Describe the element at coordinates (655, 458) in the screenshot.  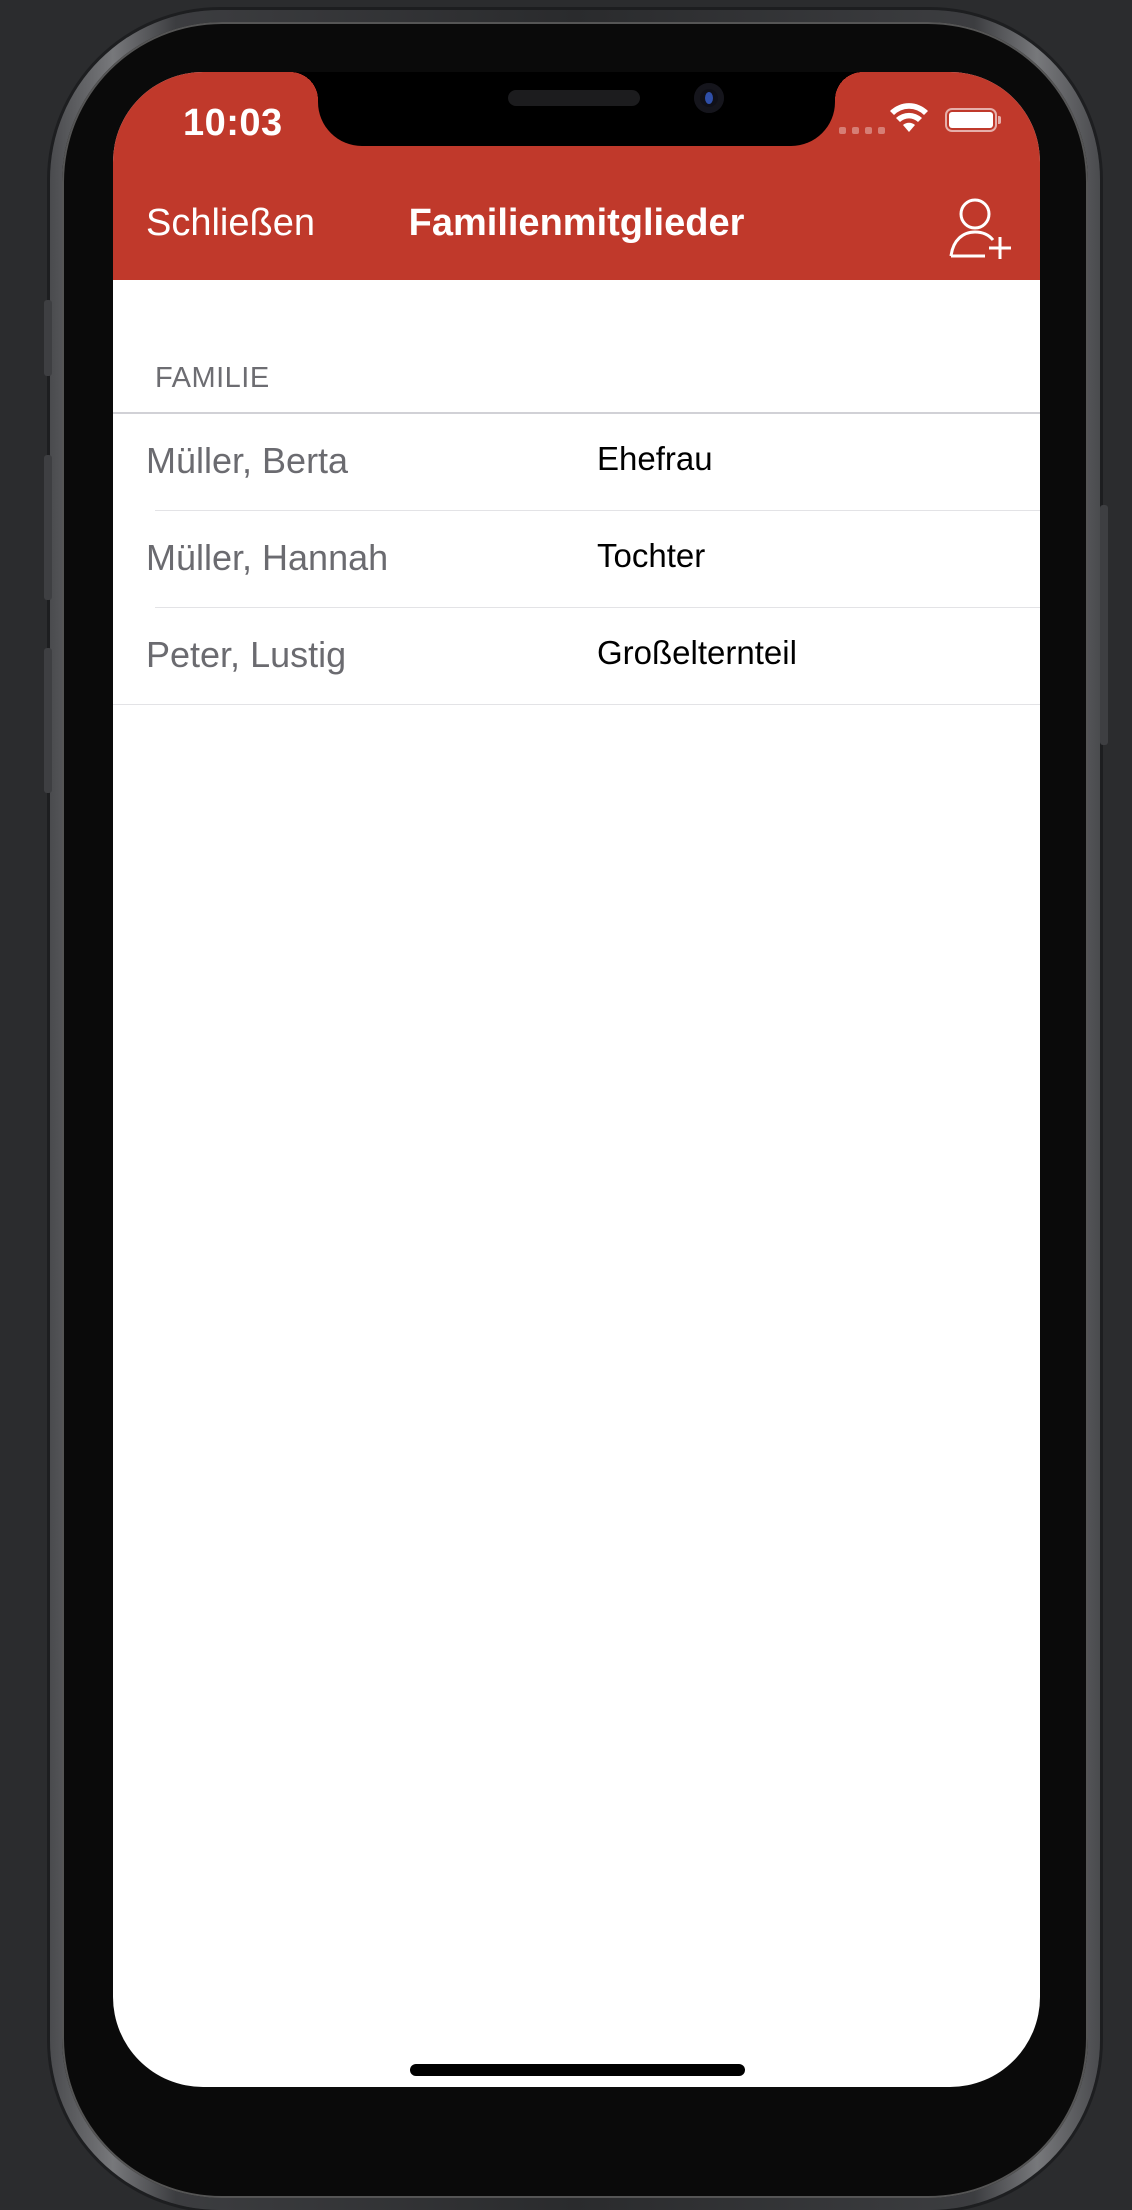
I see `member-relation: Ehefrau` at that location.